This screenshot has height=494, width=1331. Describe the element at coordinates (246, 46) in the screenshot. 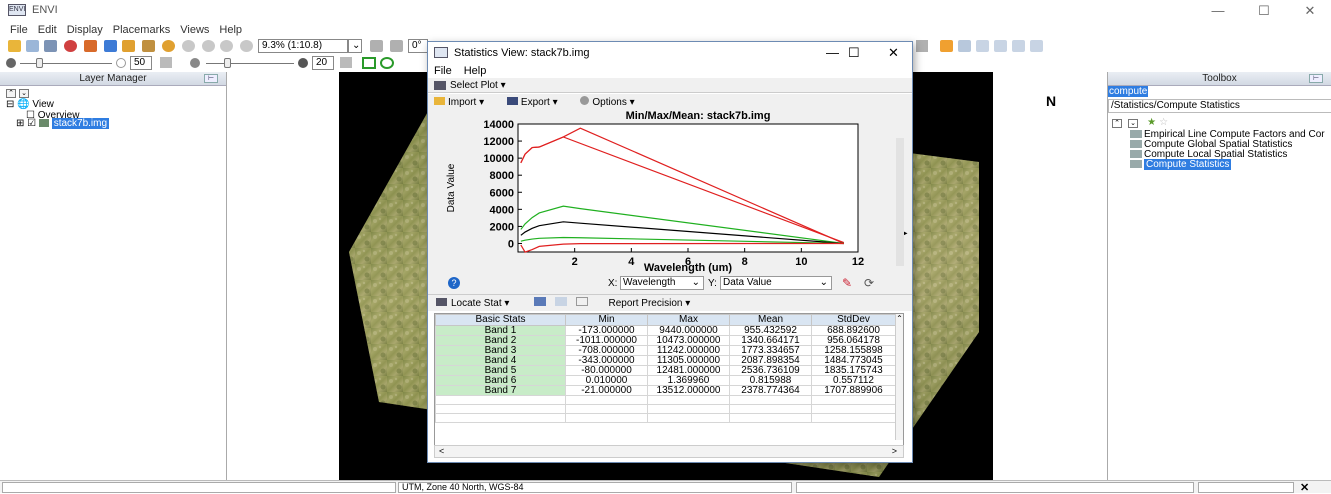

I see `fixed-zoom-icon` at that location.